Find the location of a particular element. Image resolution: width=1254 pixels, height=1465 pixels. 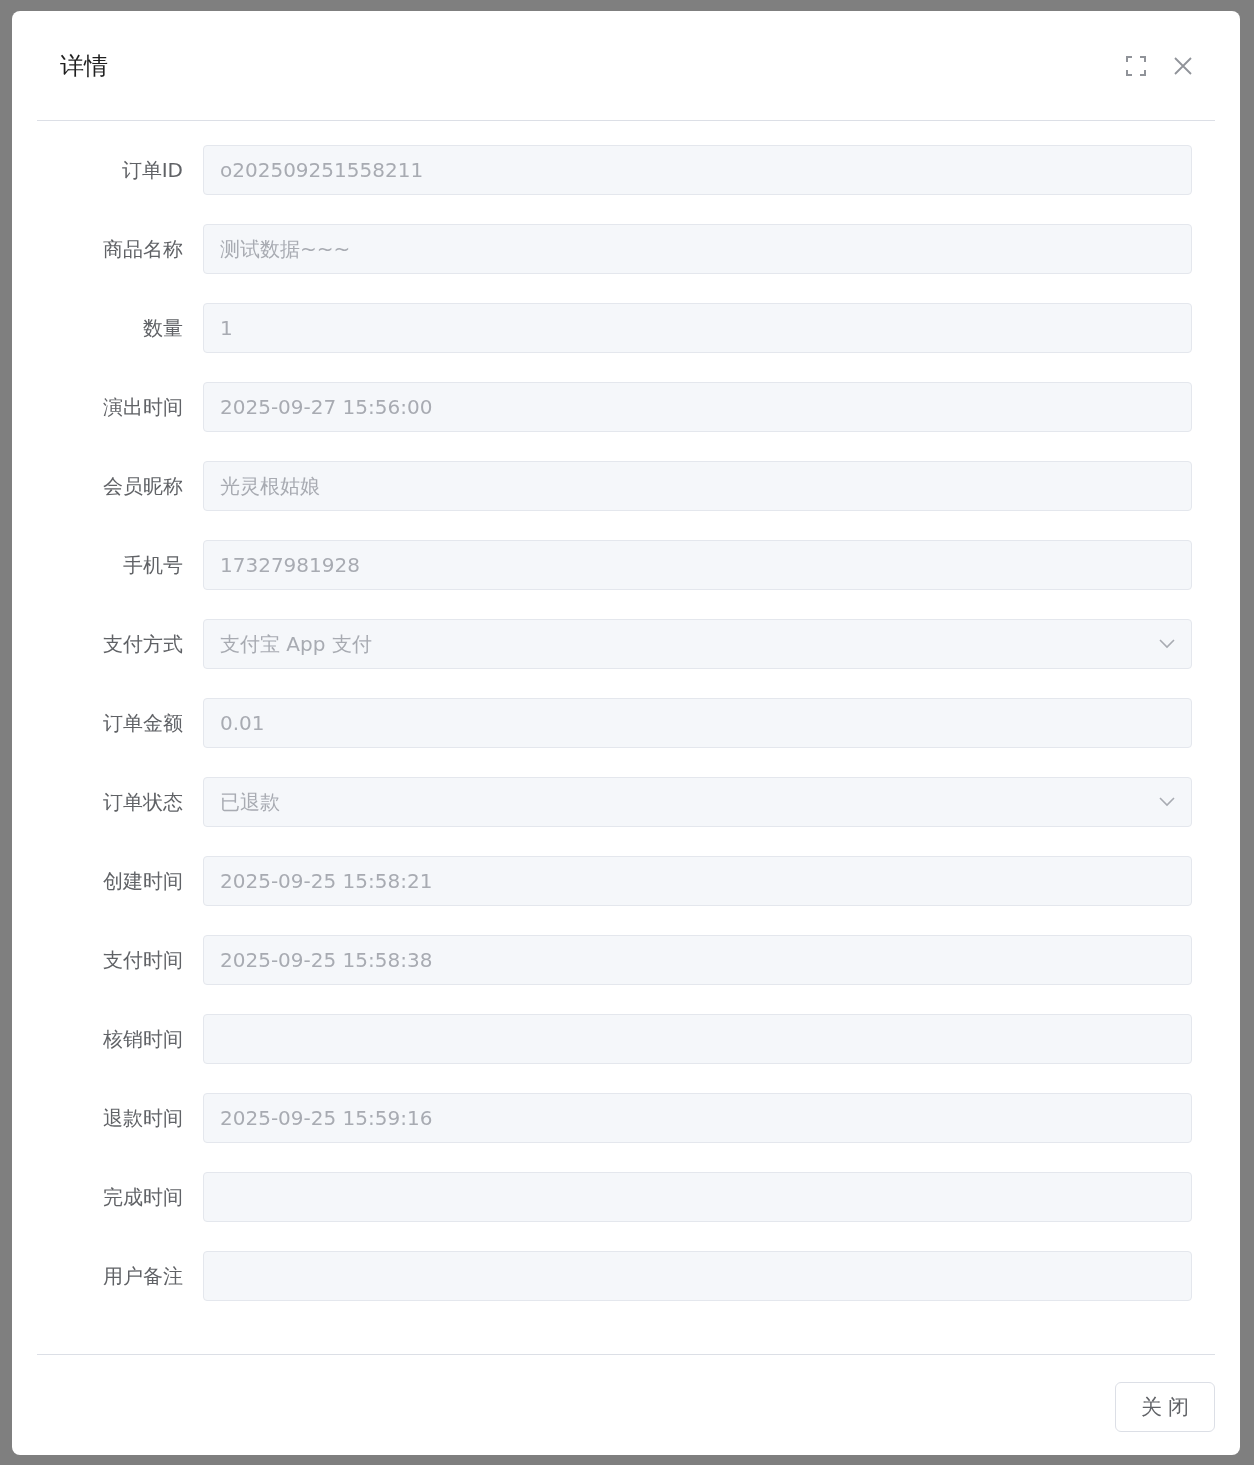

input-field: 0.01 is located at coordinates (697, 723).